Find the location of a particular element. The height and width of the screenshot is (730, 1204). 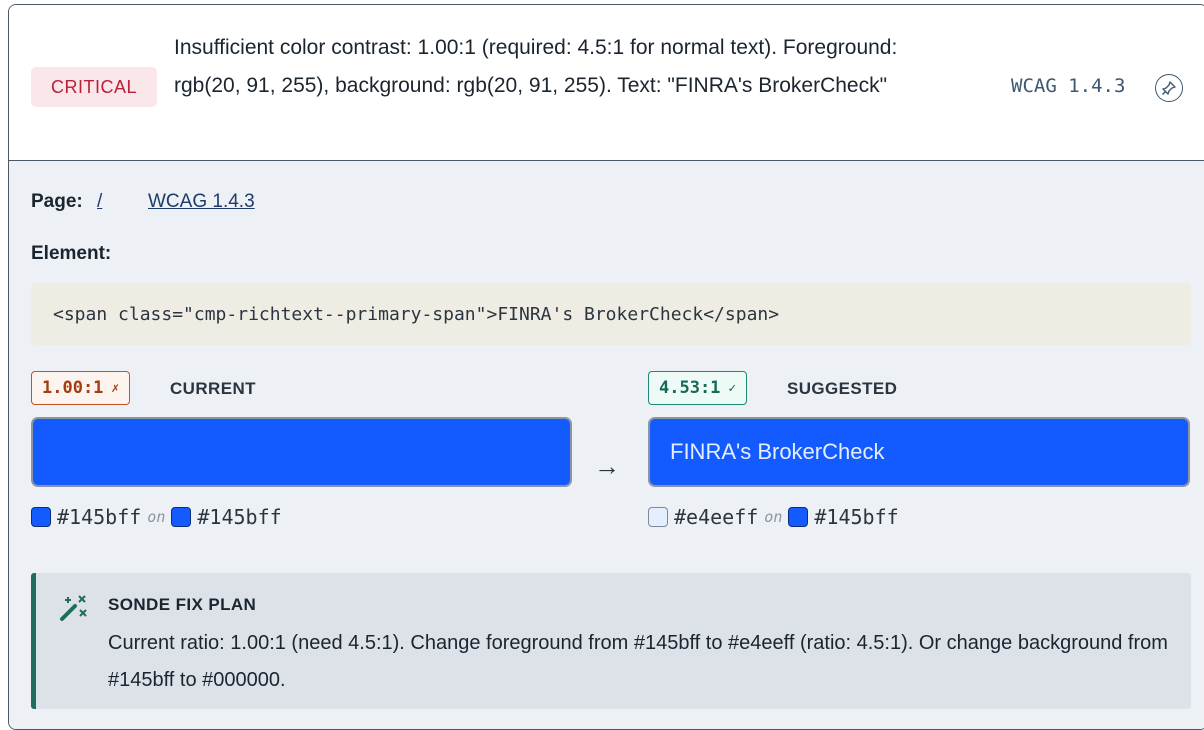

pin-button is located at coordinates (1169, 88).